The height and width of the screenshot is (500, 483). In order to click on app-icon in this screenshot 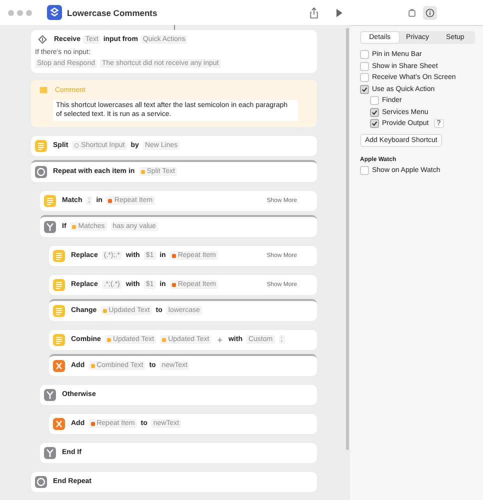, I will do `click(54, 12)`.